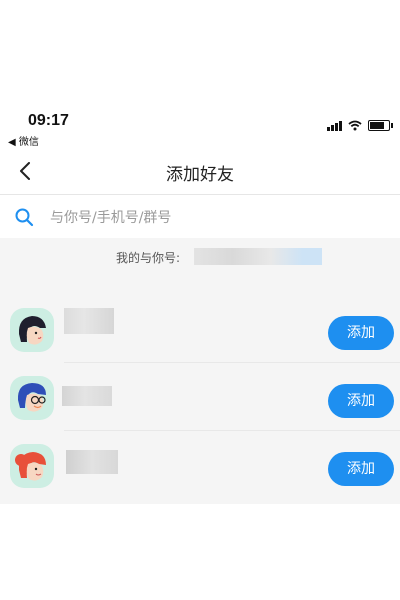 This screenshot has height=600, width=400. I want to click on search-bar, so click(200, 217).